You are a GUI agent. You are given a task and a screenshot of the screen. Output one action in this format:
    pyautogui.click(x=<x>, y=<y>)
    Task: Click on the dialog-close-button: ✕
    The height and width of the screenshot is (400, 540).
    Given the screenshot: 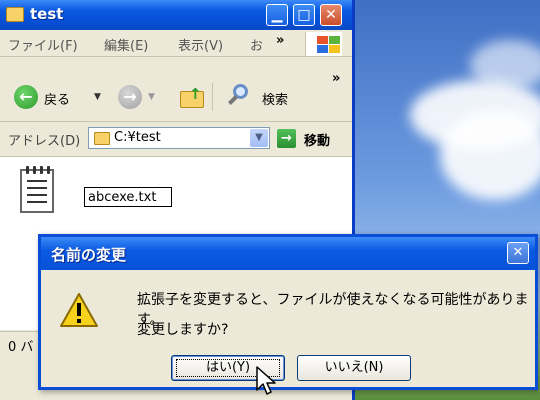 What is the action you would take?
    pyautogui.click(x=518, y=253)
    